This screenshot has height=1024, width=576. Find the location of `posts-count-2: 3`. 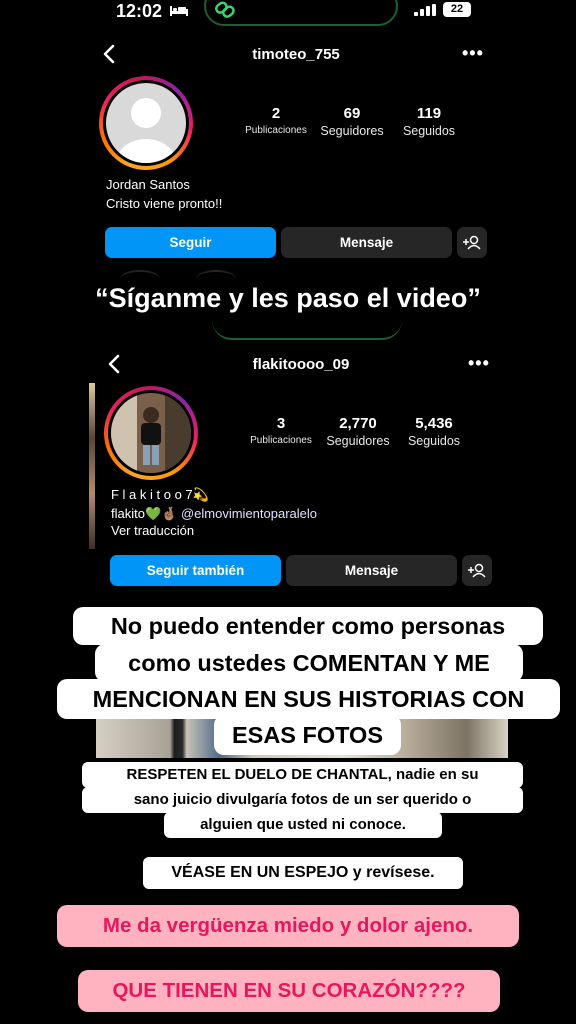

posts-count-2: 3 is located at coordinates (281, 423).